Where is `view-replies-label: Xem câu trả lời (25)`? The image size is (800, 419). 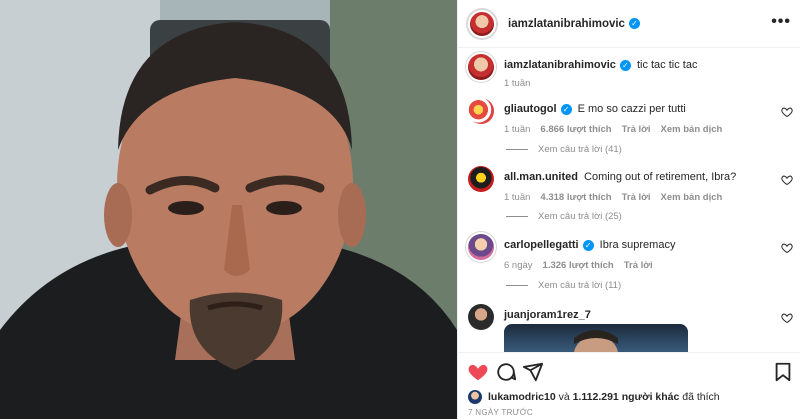
view-replies-label: Xem câu trả lời (25) is located at coordinates (580, 216).